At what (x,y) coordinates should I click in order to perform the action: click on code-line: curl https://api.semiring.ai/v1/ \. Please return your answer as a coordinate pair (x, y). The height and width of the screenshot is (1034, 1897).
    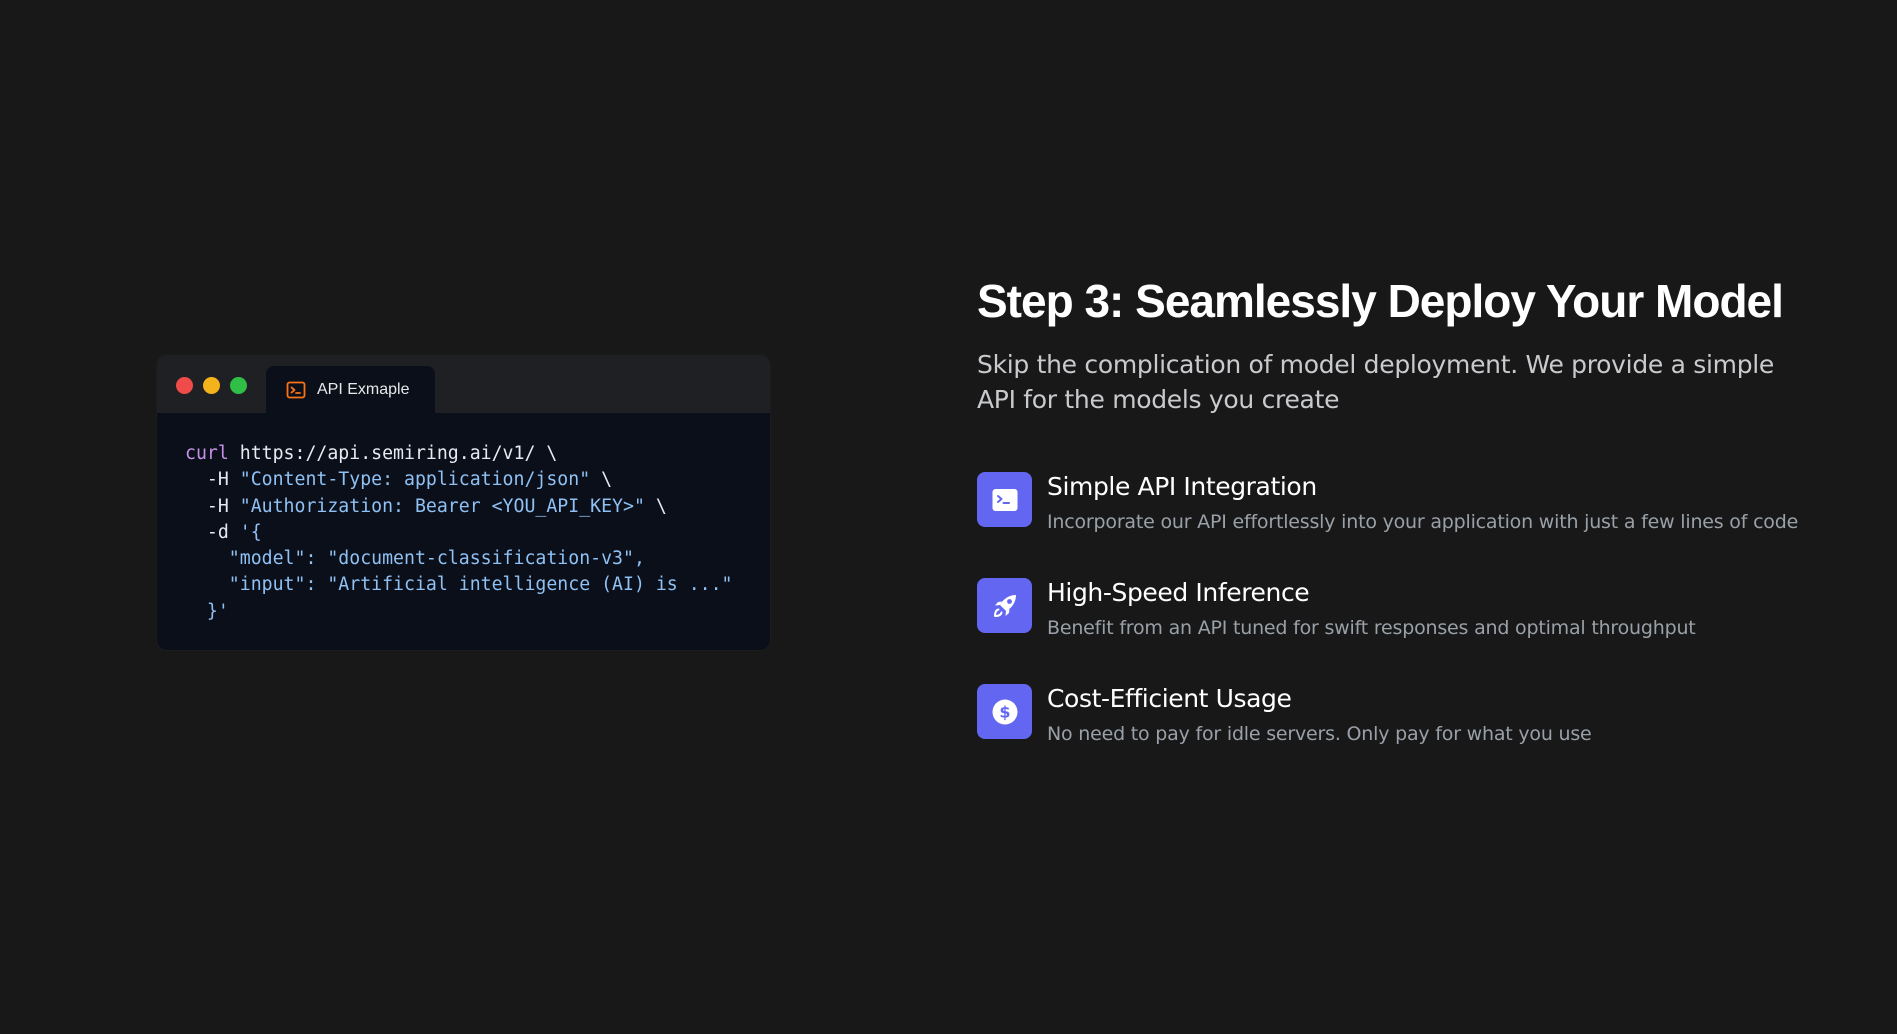
    Looking at the image, I should click on (463, 454).